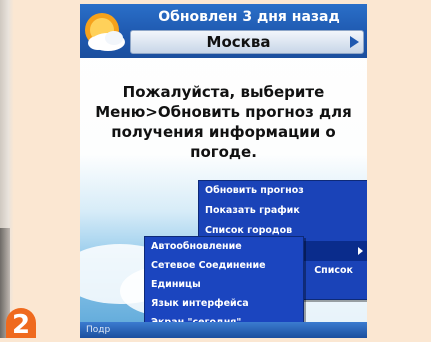 This screenshot has width=431, height=342. Describe the element at coordinates (224, 247) in the screenshot. I see `submenu-item-auto-update: Автообновление` at that location.